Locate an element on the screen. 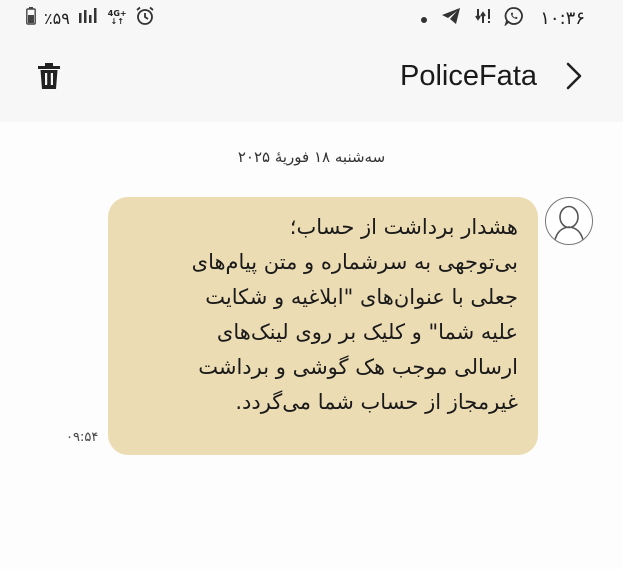  alarm-icon is located at coordinates (145, 18).